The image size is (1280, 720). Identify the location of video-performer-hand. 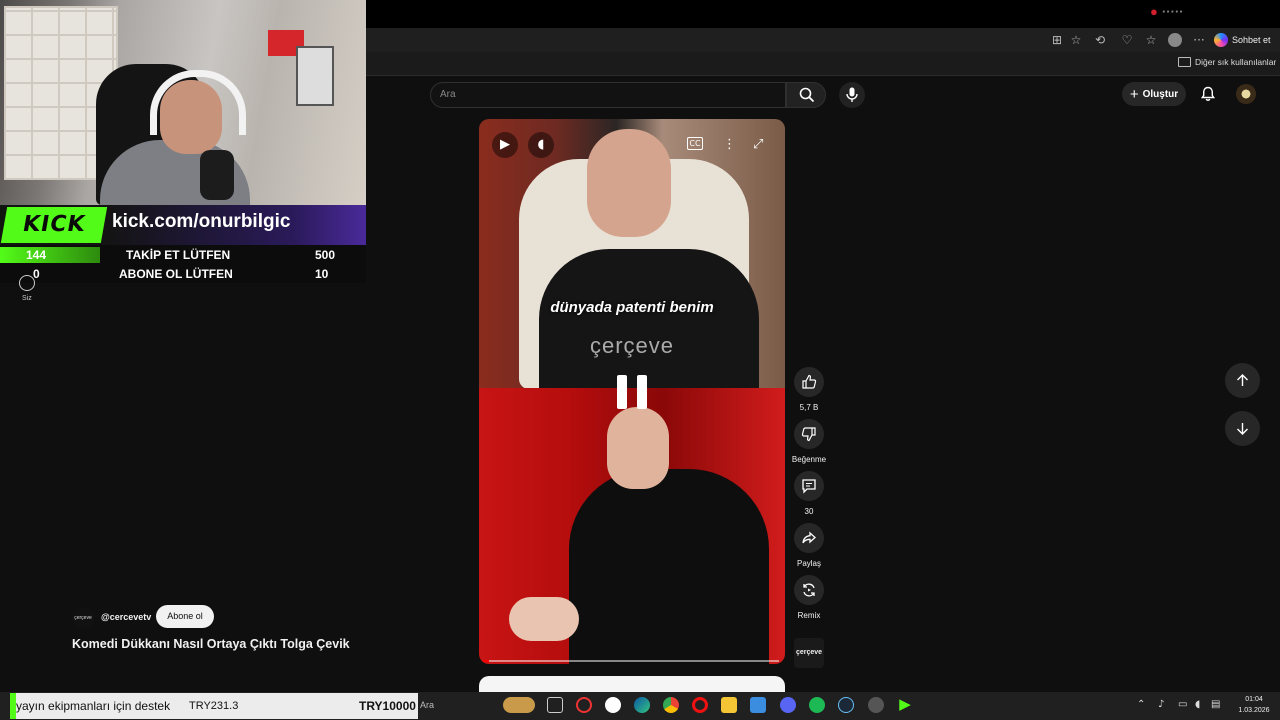
(544, 619).